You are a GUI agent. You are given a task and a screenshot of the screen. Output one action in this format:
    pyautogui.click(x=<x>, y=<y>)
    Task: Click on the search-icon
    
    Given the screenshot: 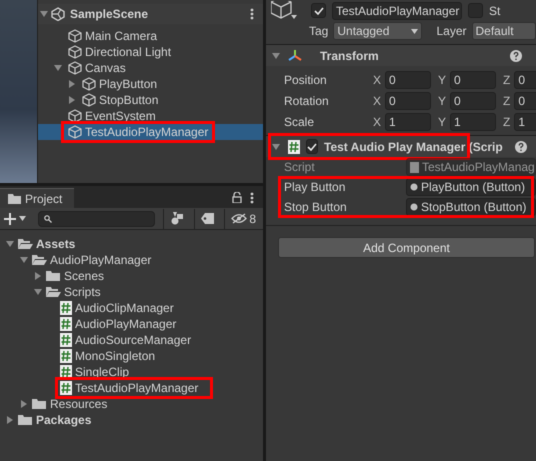 What is the action you would take?
    pyautogui.click(x=48, y=218)
    